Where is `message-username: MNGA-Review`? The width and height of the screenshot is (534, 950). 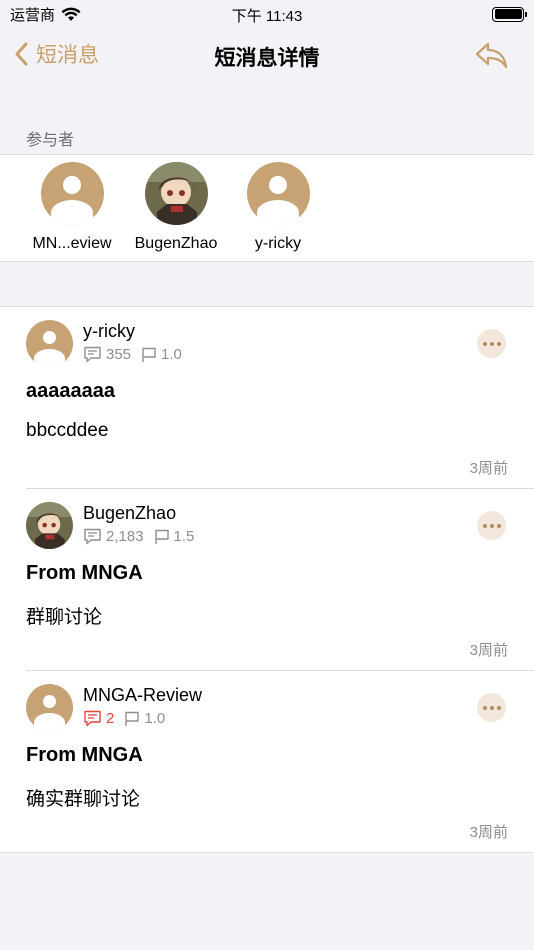
message-username: MNGA-Review is located at coordinates (142, 695).